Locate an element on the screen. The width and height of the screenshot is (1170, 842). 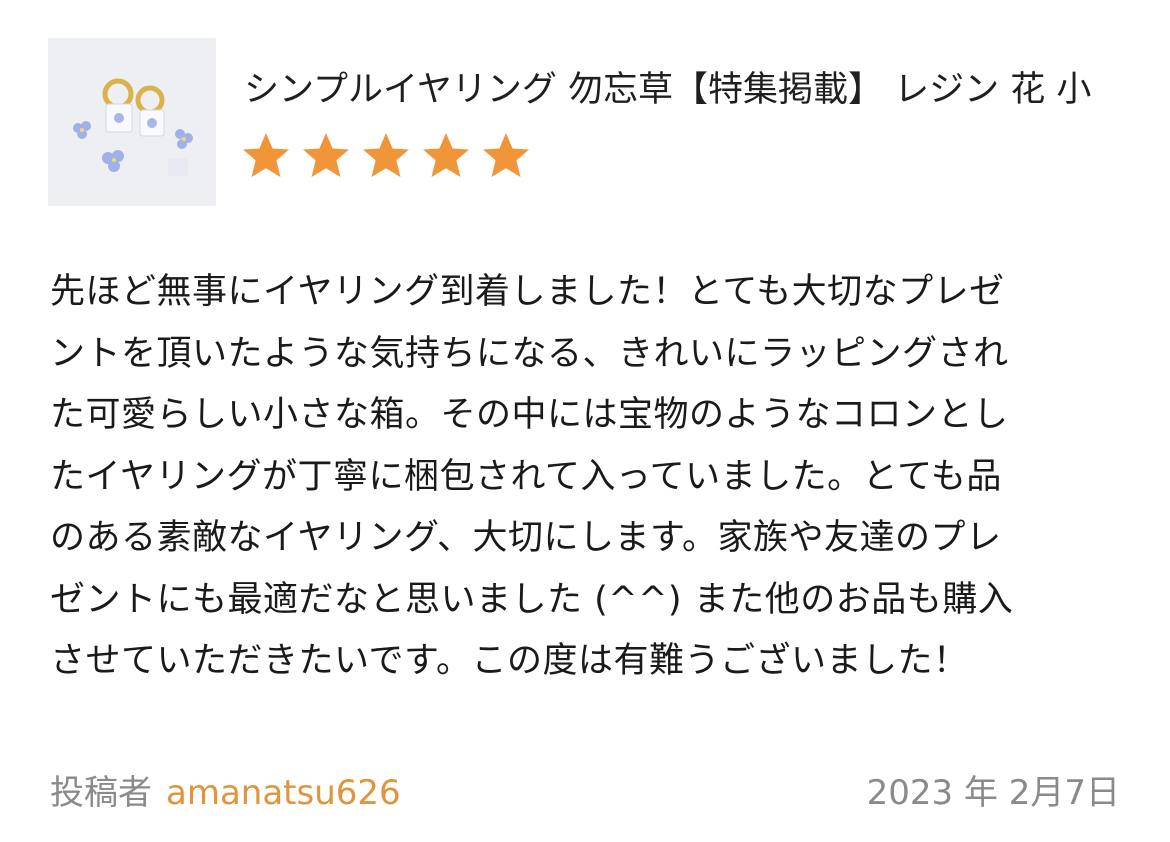
product-title: シンプルイヤリング 勿忘草【特集掲載】 レジン 花 小 is located at coordinates (707, 90).